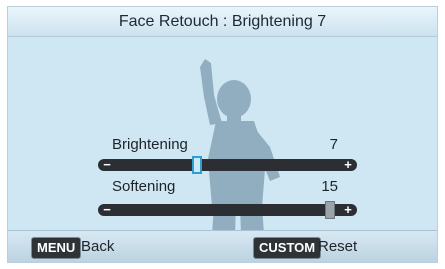 This screenshot has width=445, height=269. Describe the element at coordinates (329, 186) in the screenshot. I see `softening-value: 15` at that location.